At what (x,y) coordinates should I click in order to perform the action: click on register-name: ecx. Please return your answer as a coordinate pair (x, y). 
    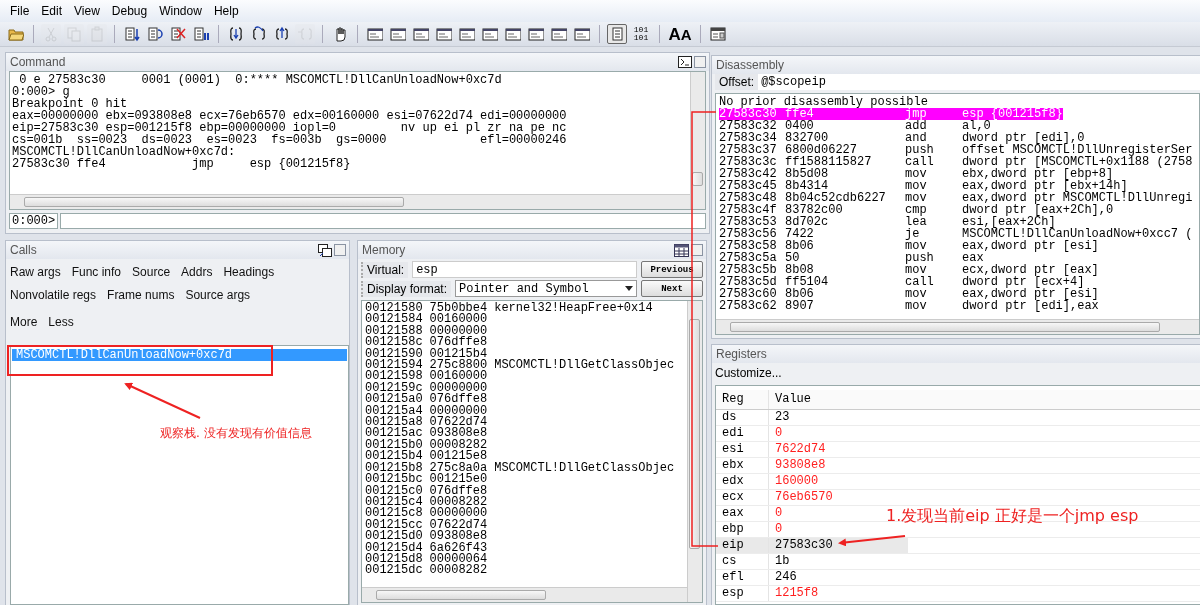
    Looking at the image, I should click on (742, 497).